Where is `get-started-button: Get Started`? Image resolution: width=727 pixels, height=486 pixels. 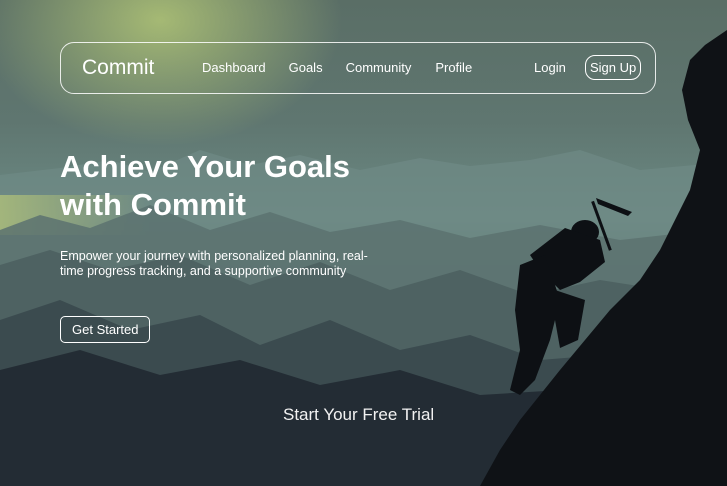
get-started-button: Get Started is located at coordinates (105, 329).